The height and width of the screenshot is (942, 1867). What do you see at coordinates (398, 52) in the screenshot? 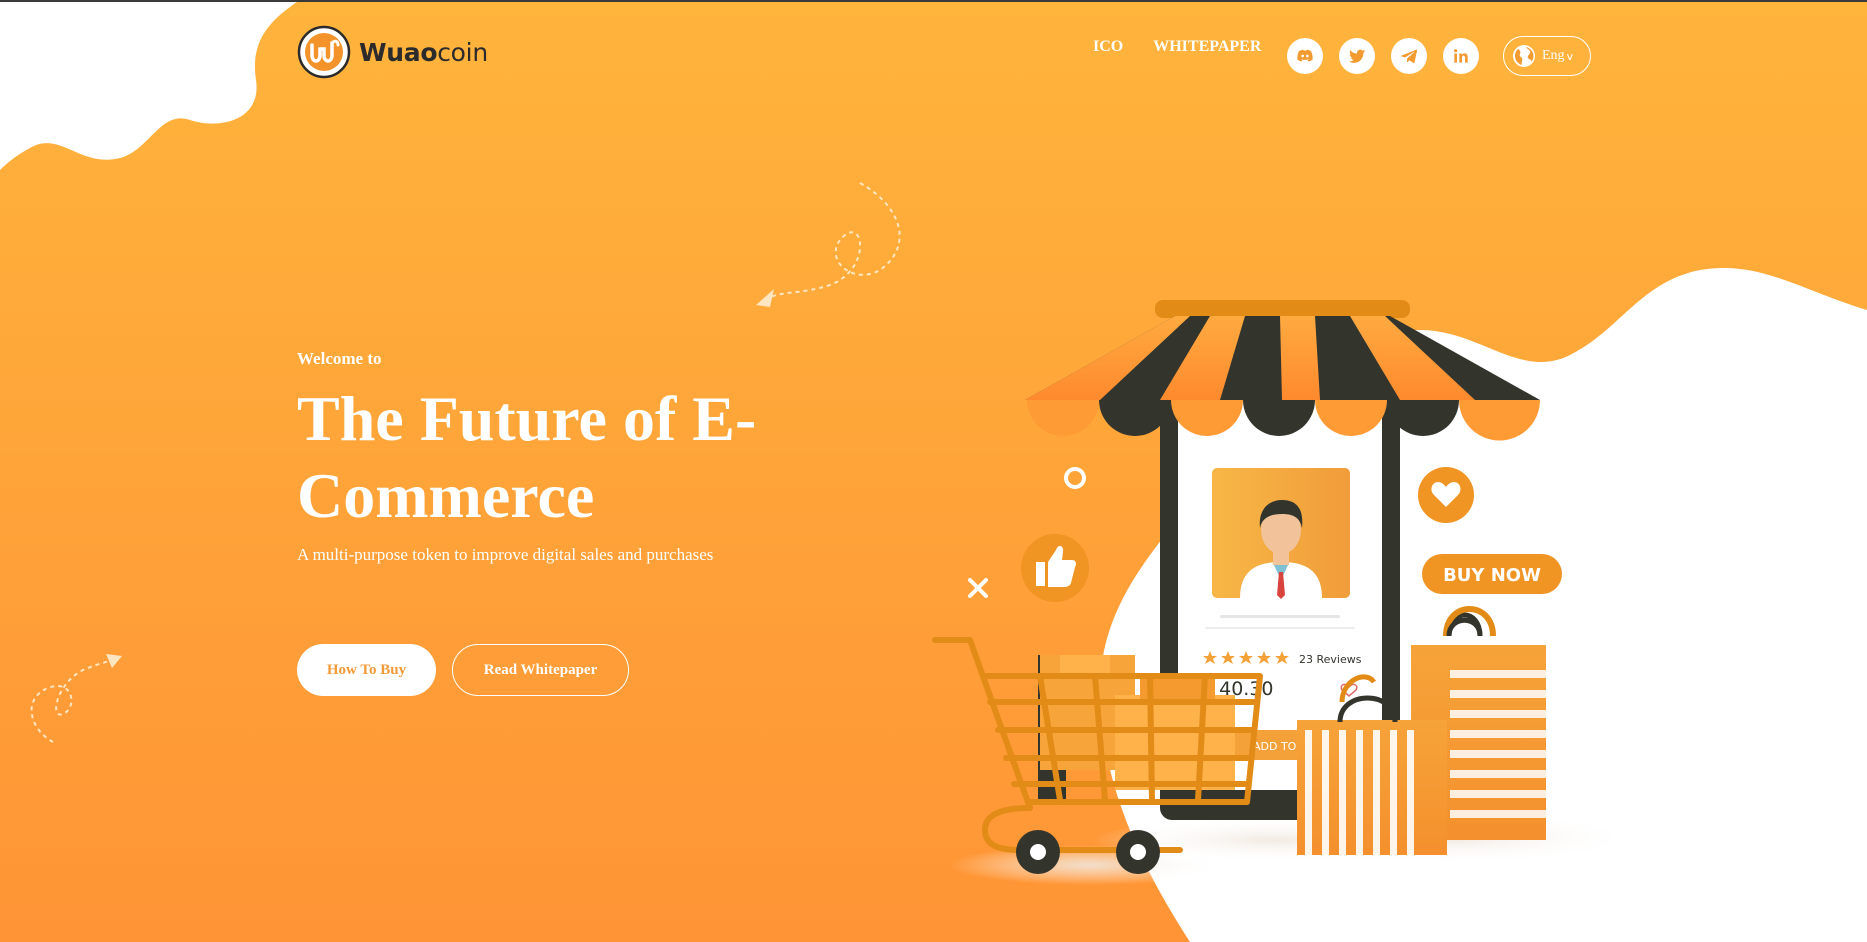
I see `brand-name-bold: Wuao` at bounding box center [398, 52].